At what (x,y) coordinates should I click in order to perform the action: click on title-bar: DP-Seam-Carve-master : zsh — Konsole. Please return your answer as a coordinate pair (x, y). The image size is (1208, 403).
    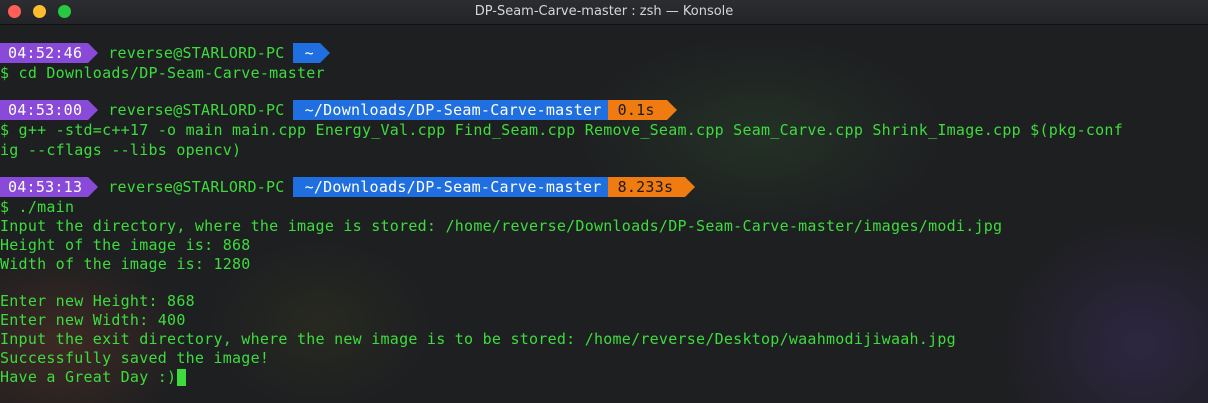
    Looking at the image, I should click on (604, 12).